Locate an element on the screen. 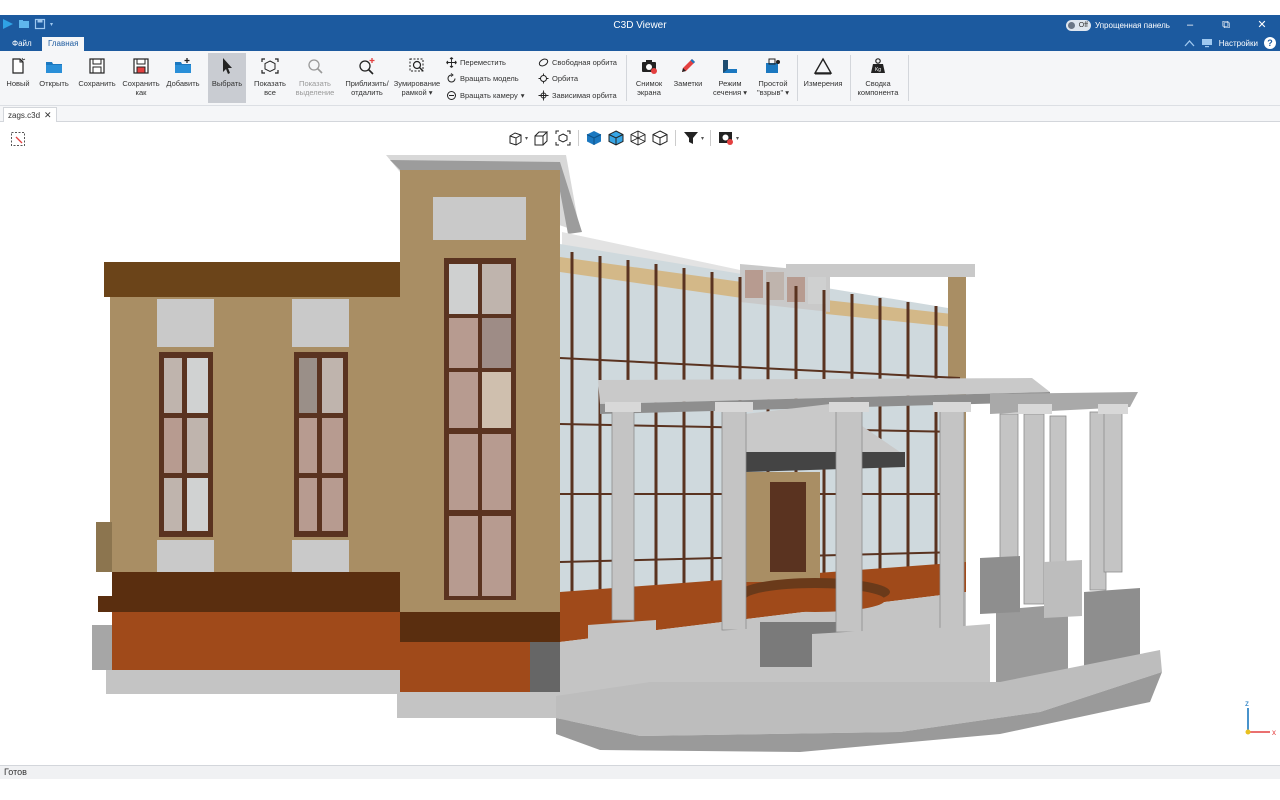  select-button: Выбрать is located at coordinates (227, 78).